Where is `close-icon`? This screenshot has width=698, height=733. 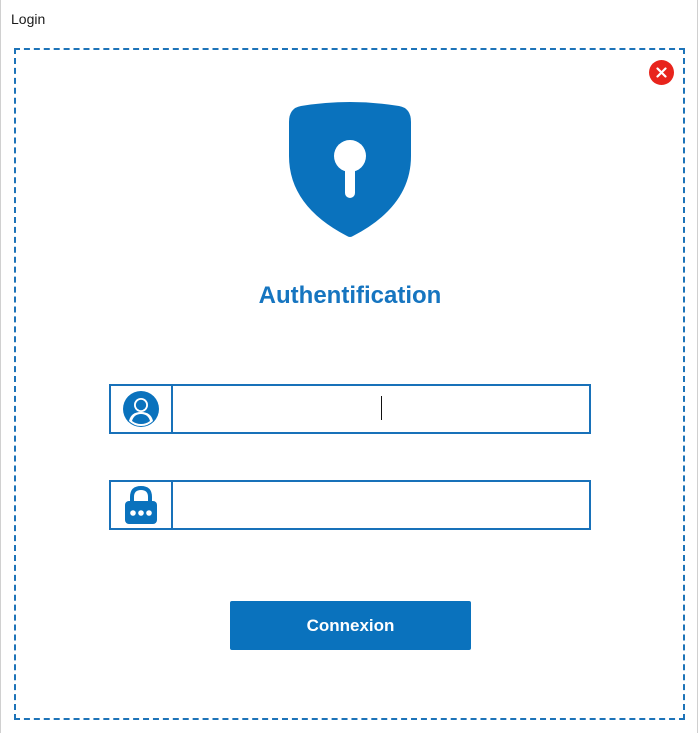
close-icon is located at coordinates (661, 72).